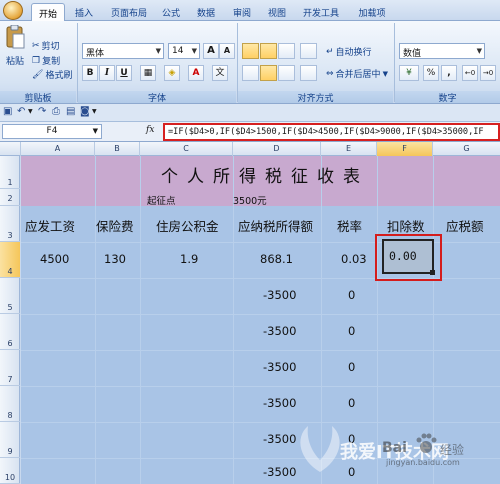 Image resolution: width=500 pixels, height=484 pixels. What do you see at coordinates (10, 197) in the screenshot?
I see `row-header-2: 2` at bounding box center [10, 197].